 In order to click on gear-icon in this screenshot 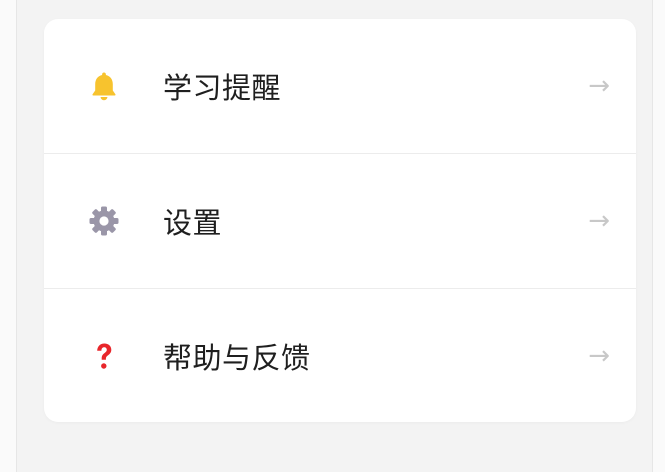, I will do `click(104, 221)`.